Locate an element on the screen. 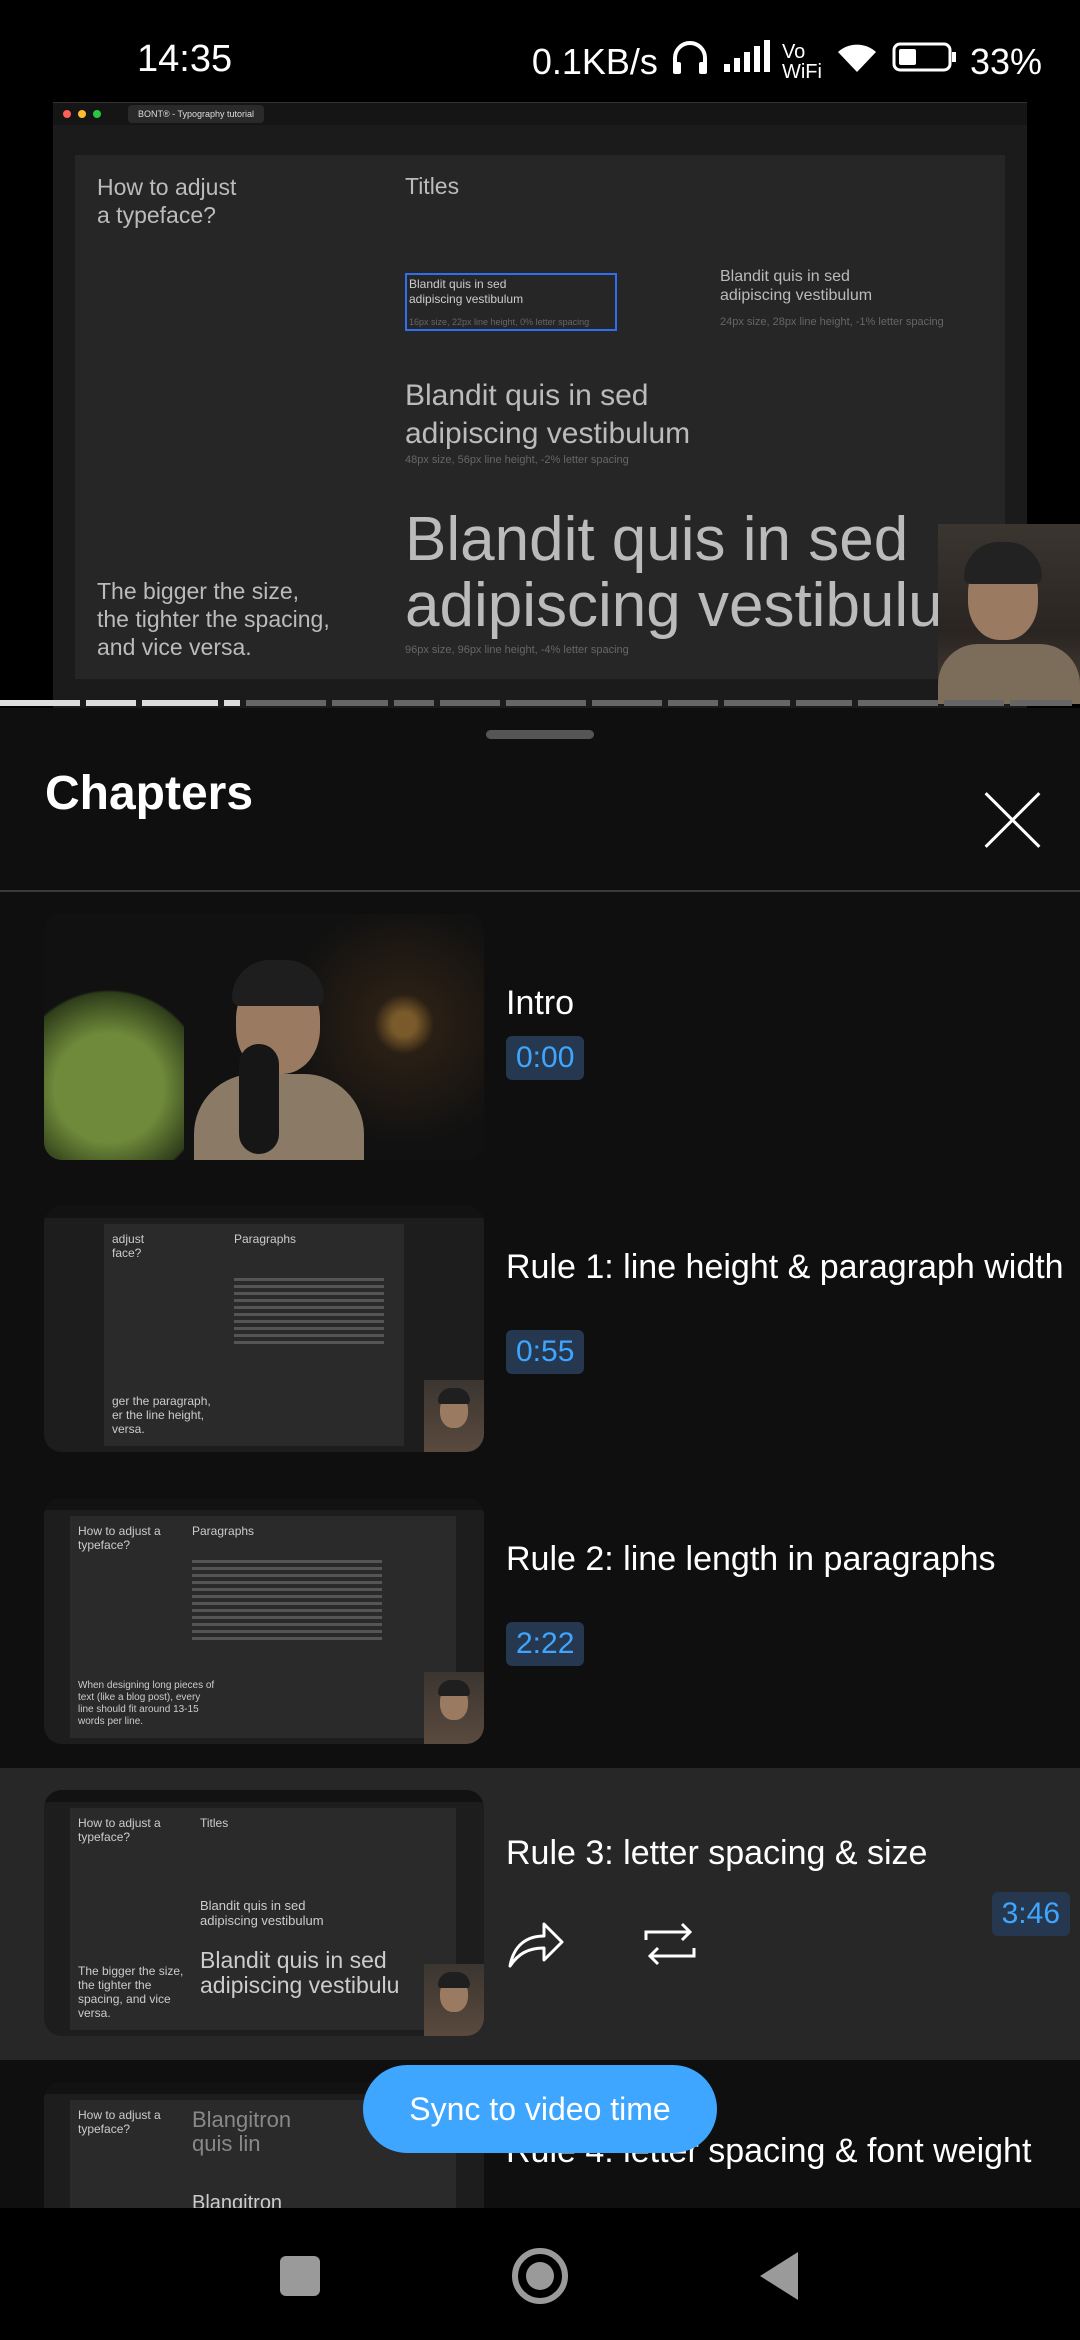 The image size is (1080, 2340). browser-tab: BONT® - Typography tutorial is located at coordinates (196, 114).